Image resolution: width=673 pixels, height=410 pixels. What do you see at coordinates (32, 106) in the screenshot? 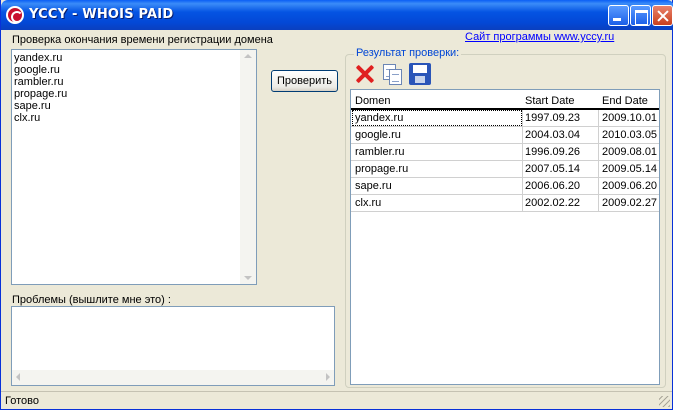
I see `domain-line: sape.ru` at bounding box center [32, 106].